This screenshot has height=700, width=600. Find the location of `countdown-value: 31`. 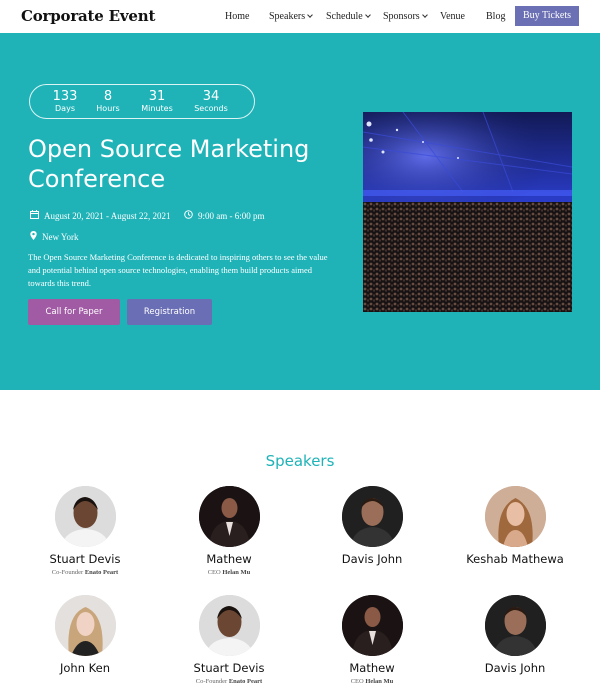

countdown-value: 31 is located at coordinates (157, 96).